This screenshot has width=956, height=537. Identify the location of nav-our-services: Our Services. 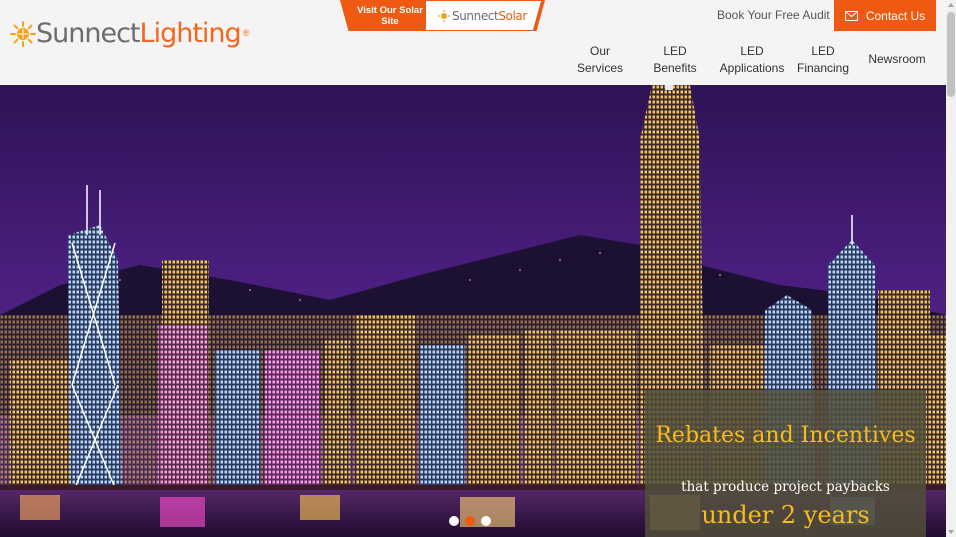
(600, 60).